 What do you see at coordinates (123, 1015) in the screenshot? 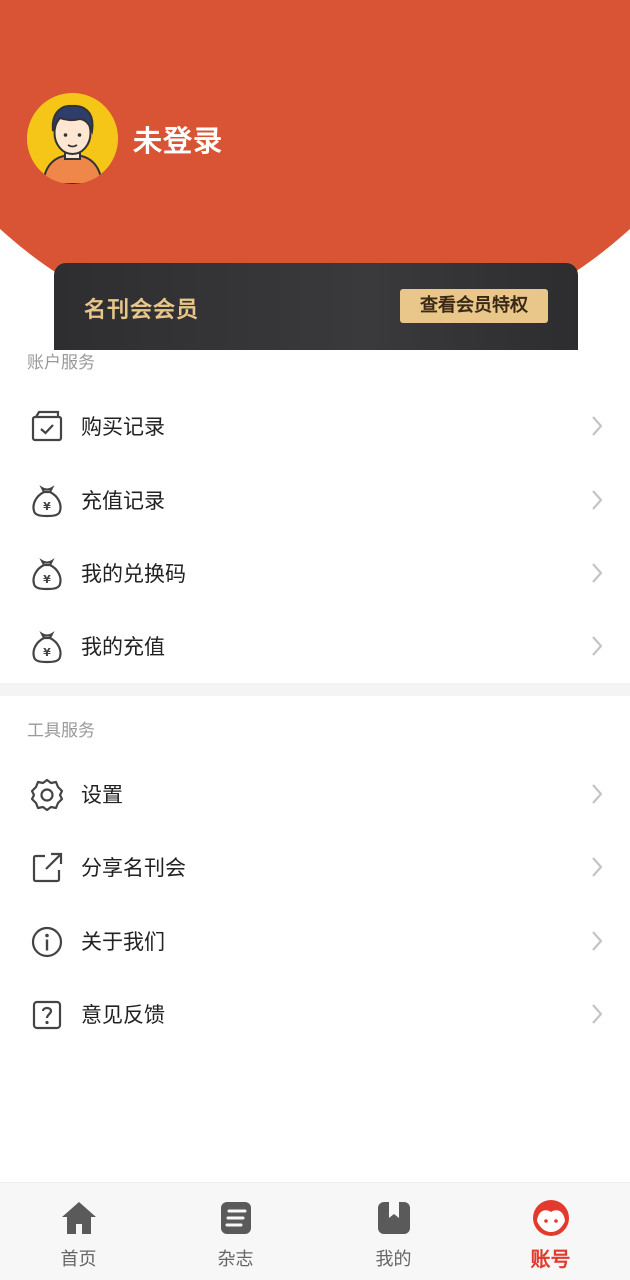
I see `menu-label: 意见反馈` at bounding box center [123, 1015].